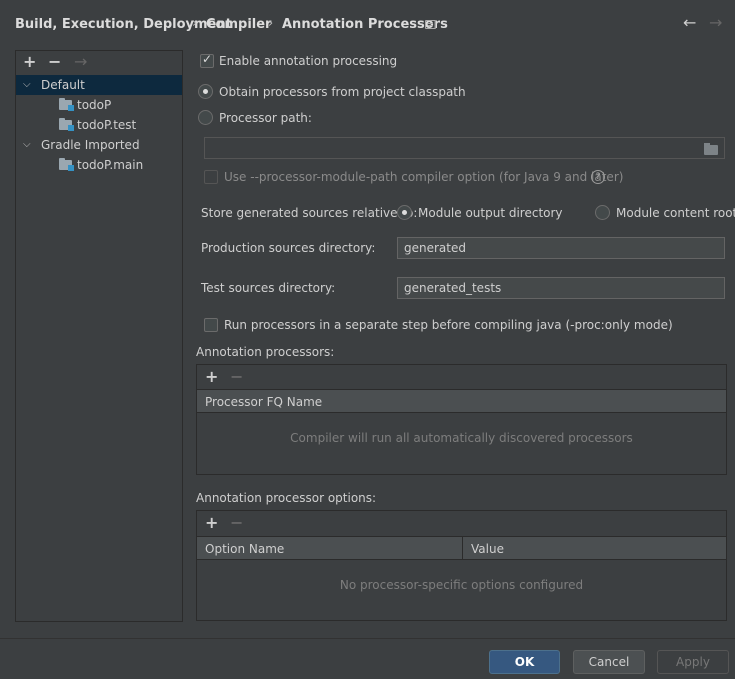  What do you see at coordinates (211, 523) in the screenshot?
I see `add-option-icon: +` at bounding box center [211, 523].